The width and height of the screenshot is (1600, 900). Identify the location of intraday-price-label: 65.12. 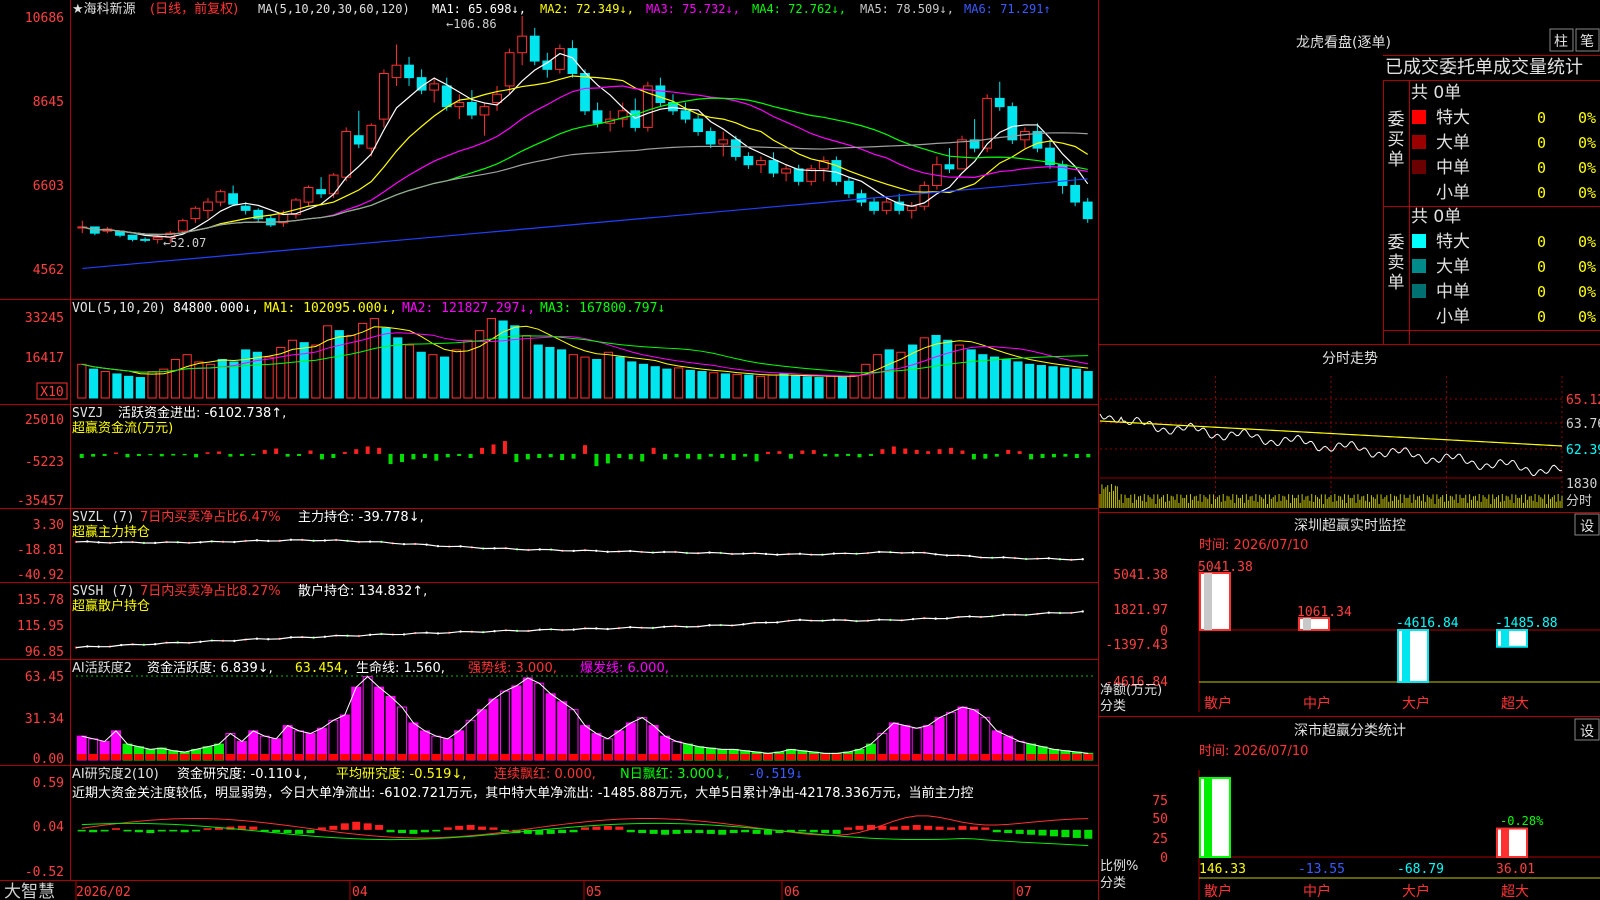
(1583, 400).